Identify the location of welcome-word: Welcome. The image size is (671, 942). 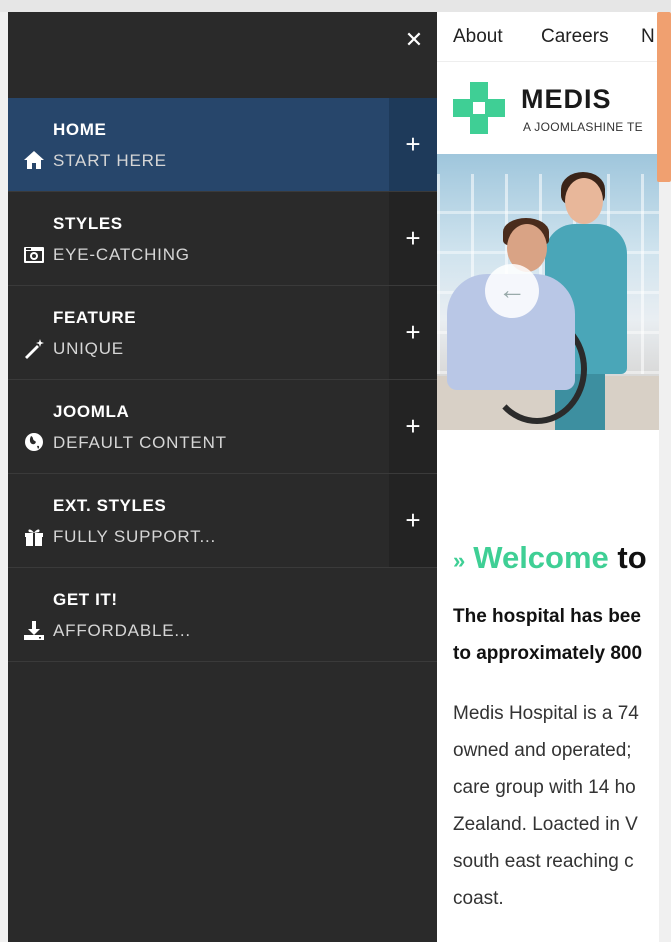
(541, 557).